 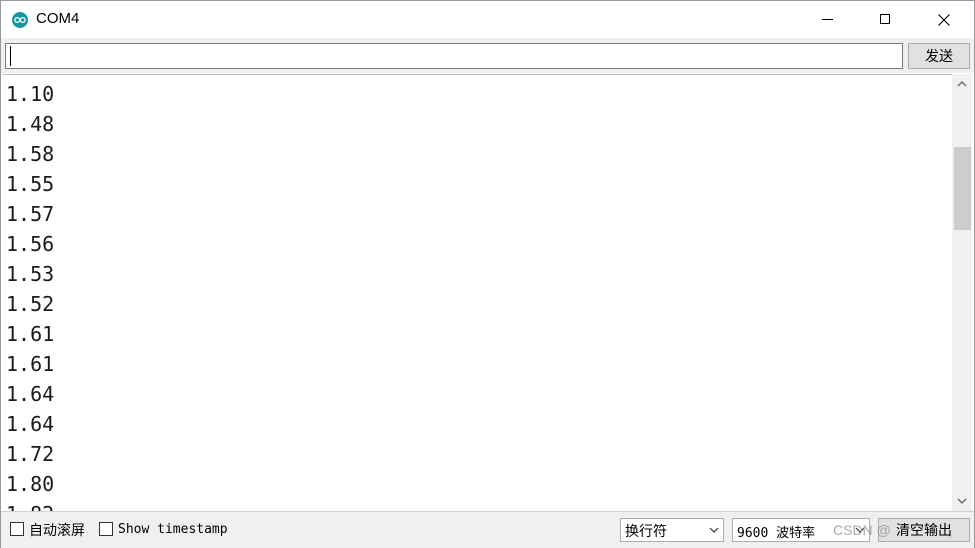 I want to click on send-button: 发送, so click(x=939, y=56).